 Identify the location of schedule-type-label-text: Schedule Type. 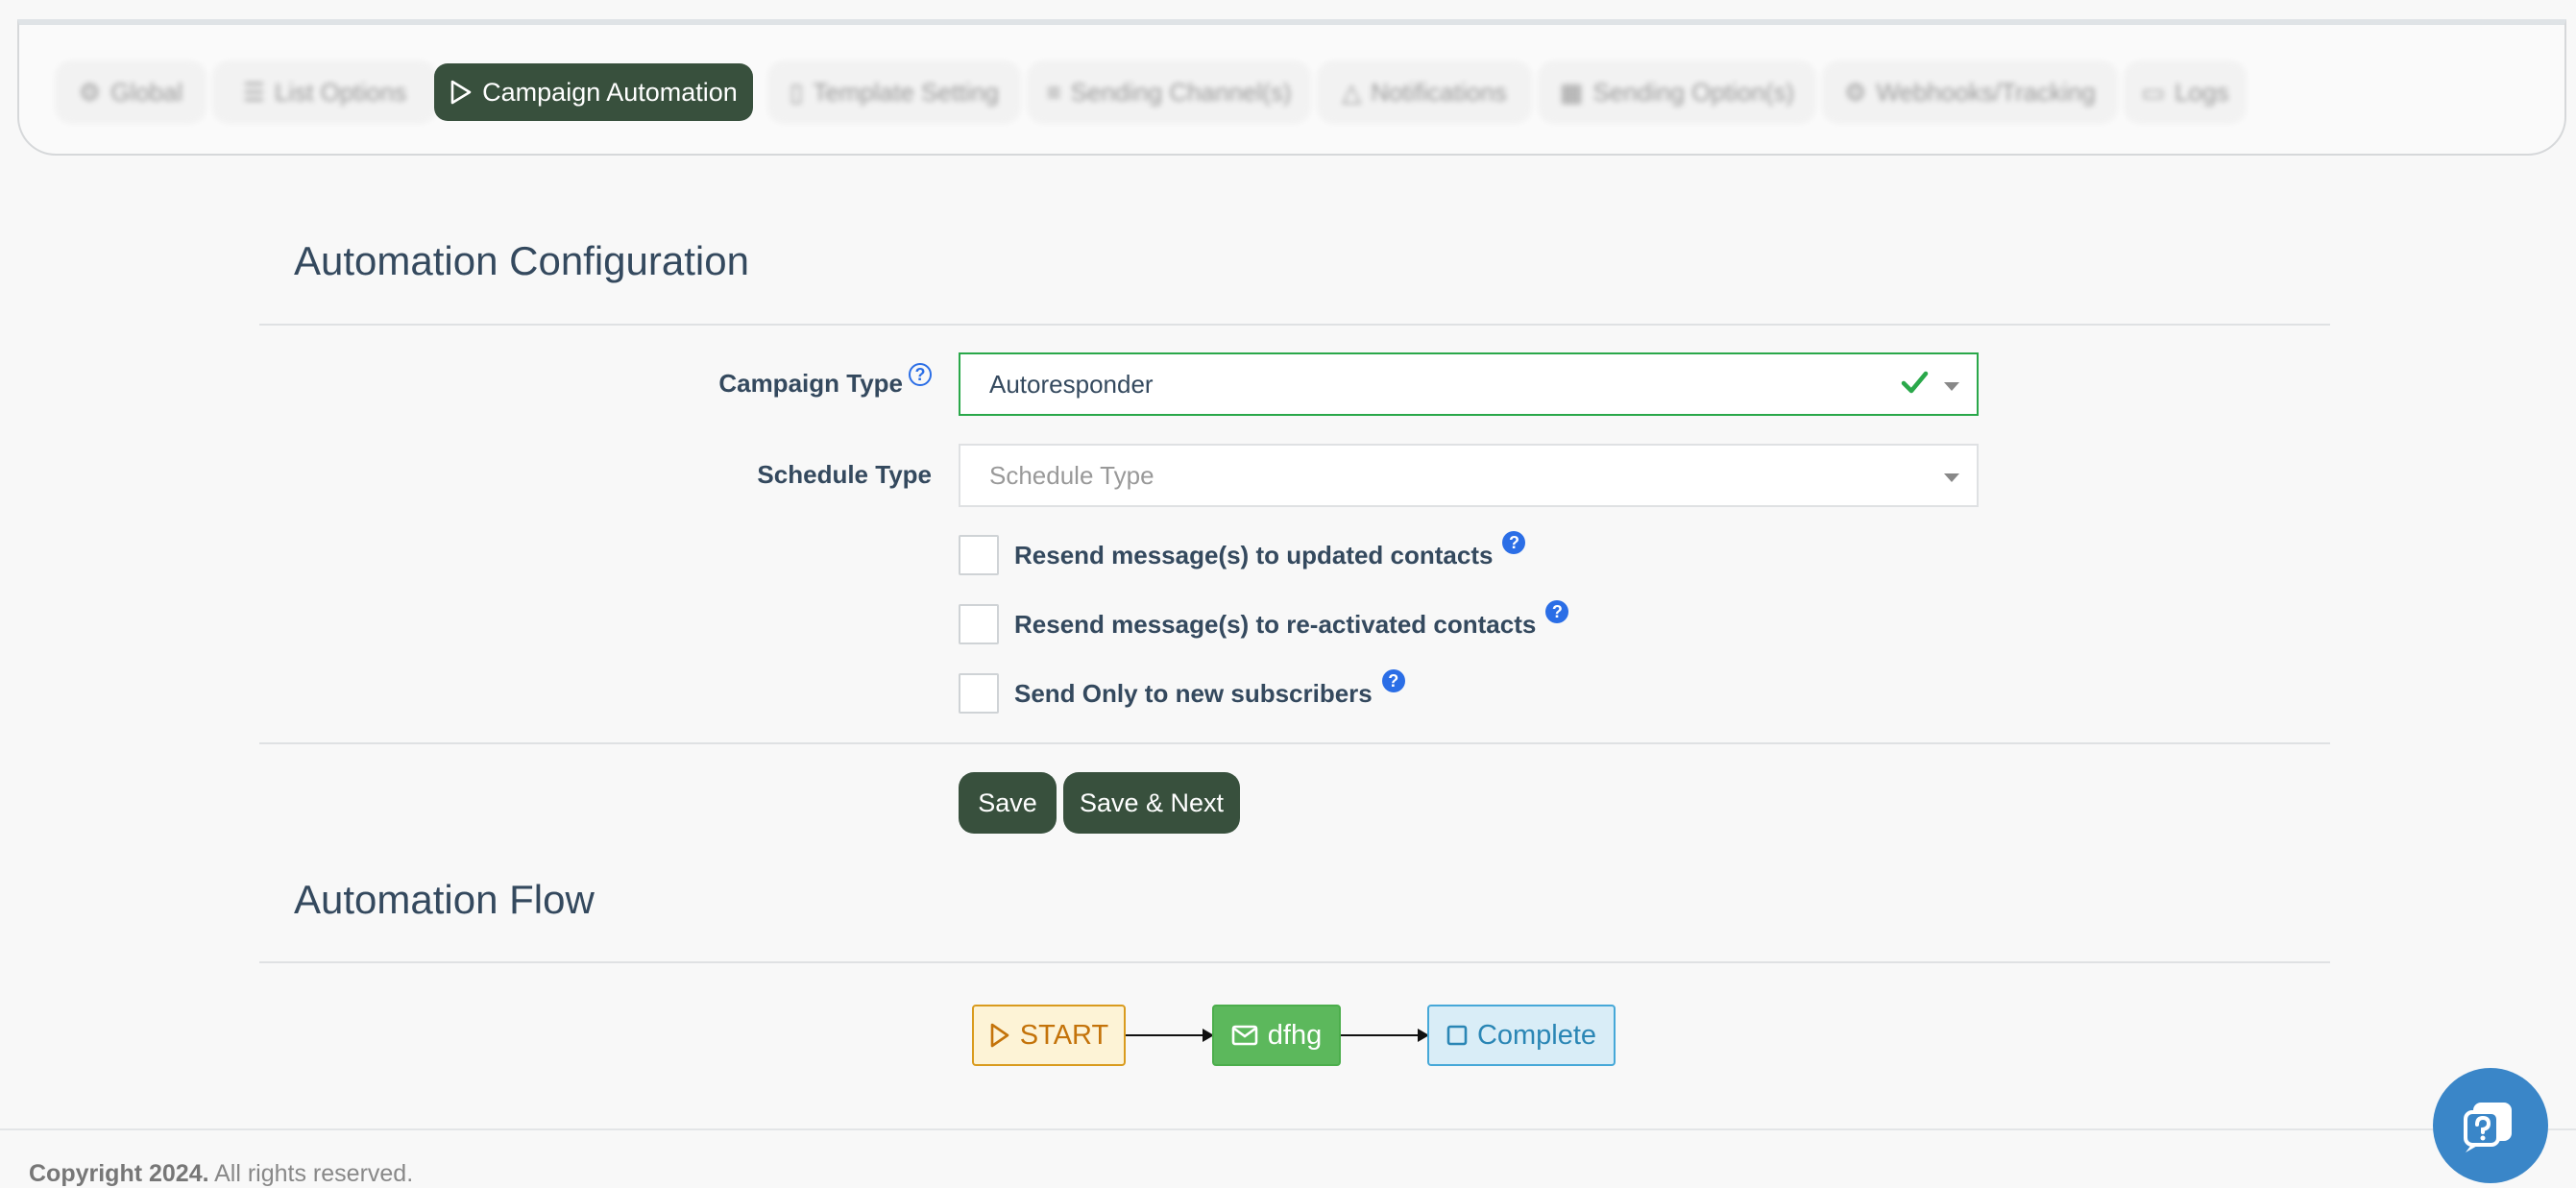
(844, 475).